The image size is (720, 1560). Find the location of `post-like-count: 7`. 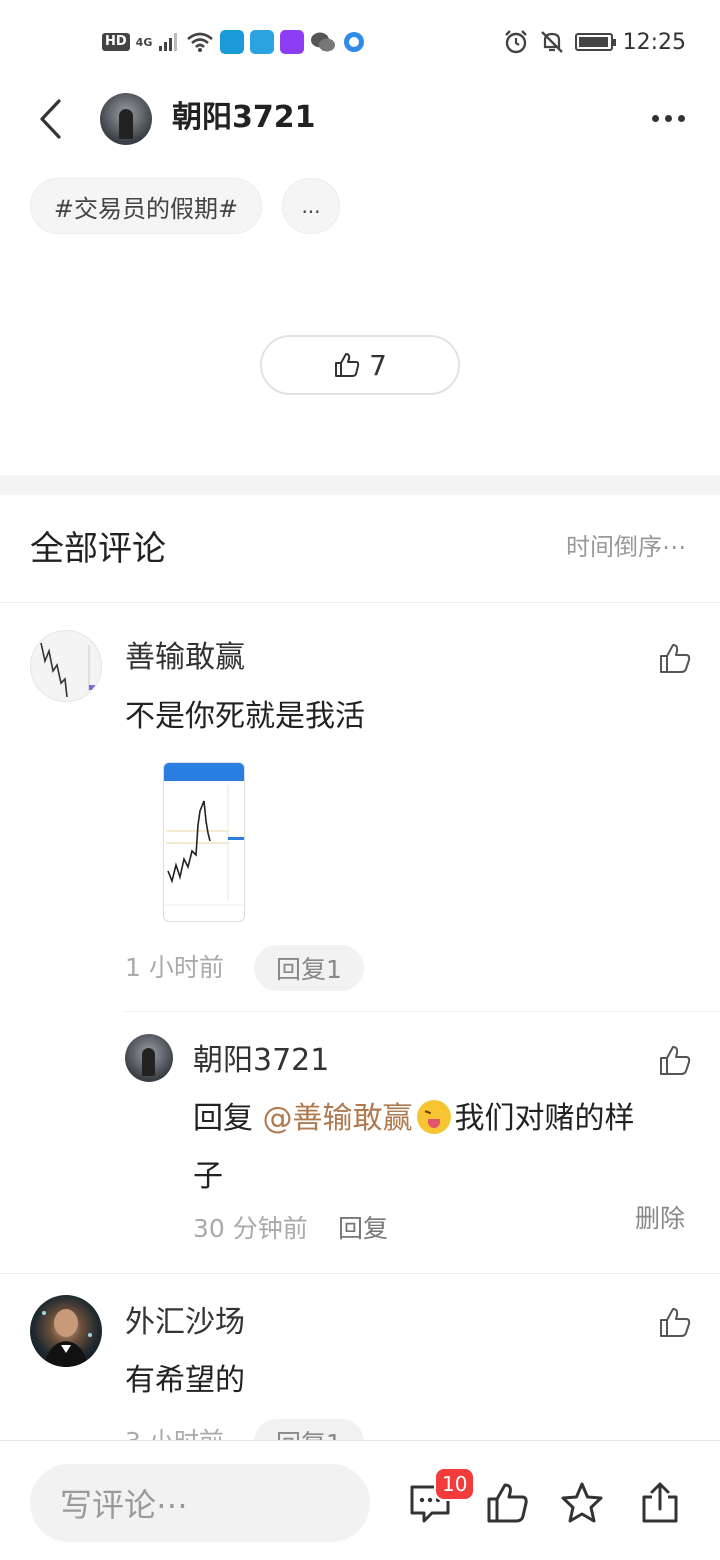

post-like-count: 7 is located at coordinates (378, 365).